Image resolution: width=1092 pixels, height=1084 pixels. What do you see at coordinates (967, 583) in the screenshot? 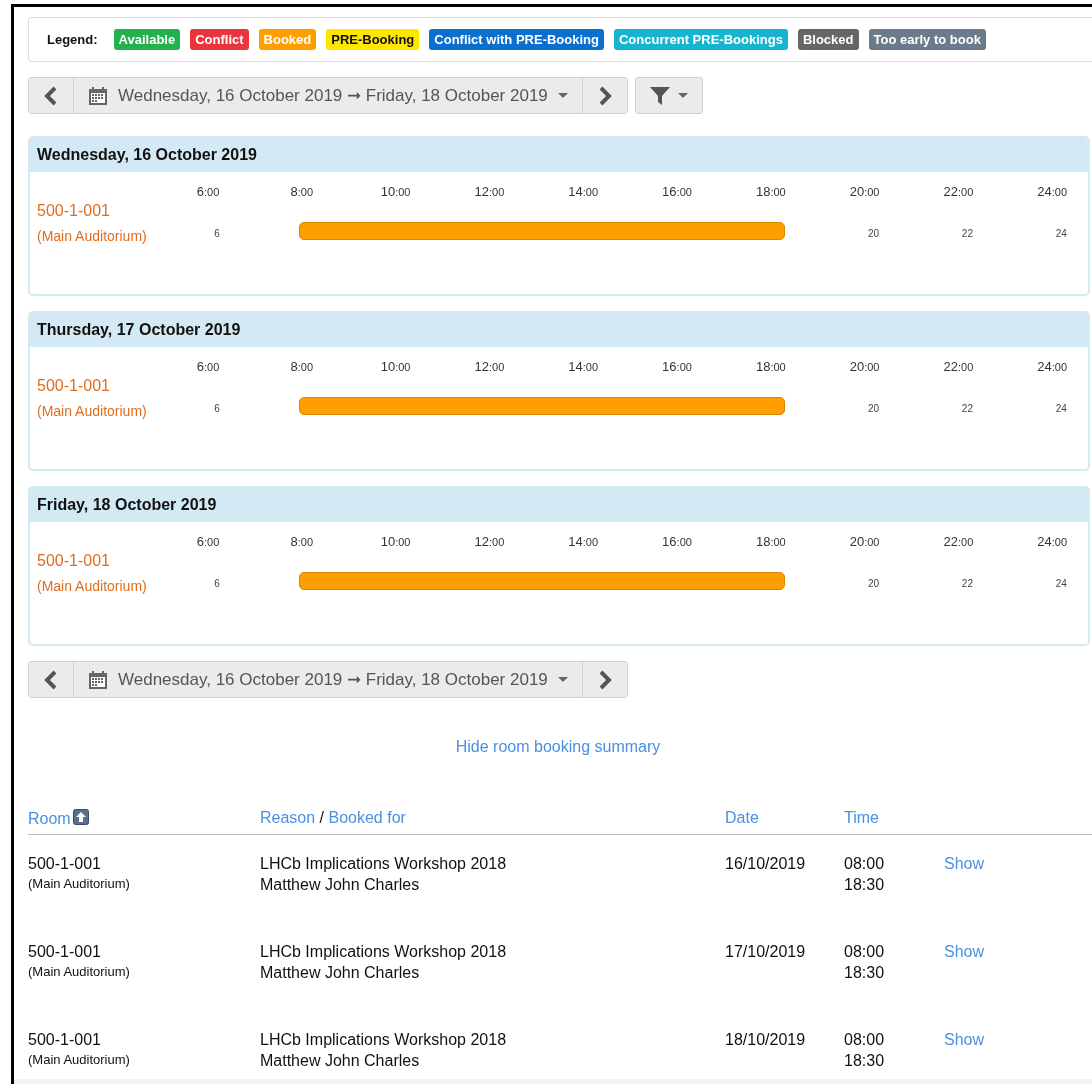
I see `hour-mark: 22` at bounding box center [967, 583].